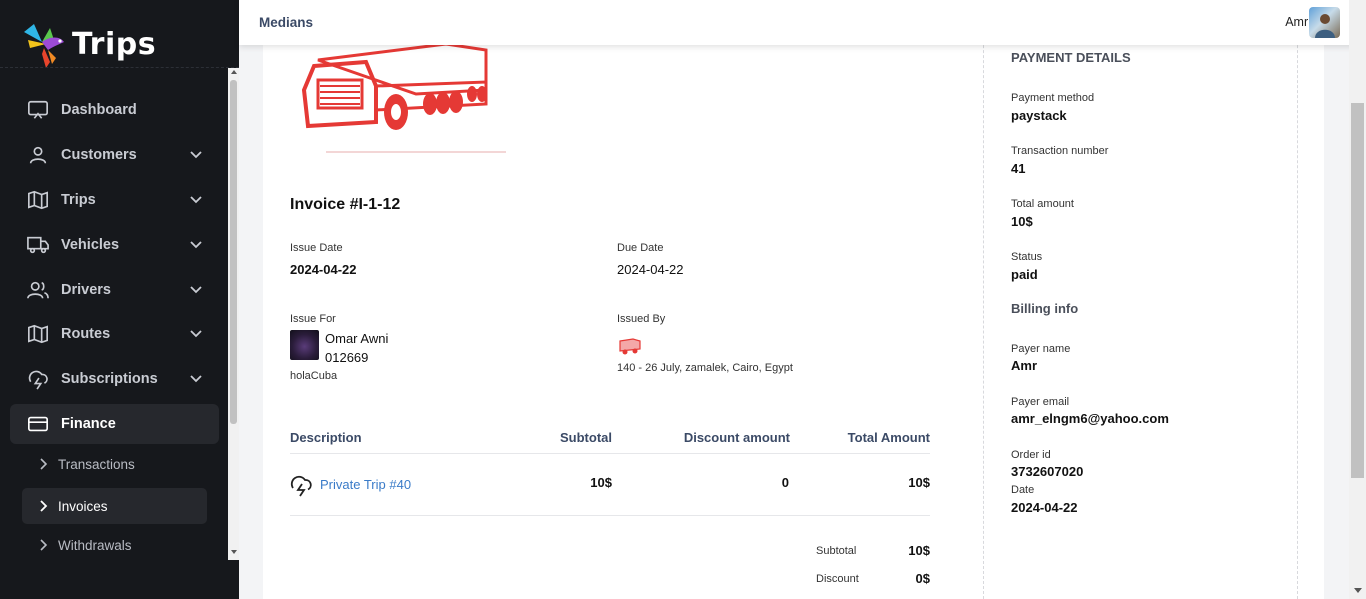 Image resolution: width=1366 pixels, height=599 pixels. Describe the element at coordinates (736, 437) in the screenshot. I see `col-discount: Discount amount` at that location.